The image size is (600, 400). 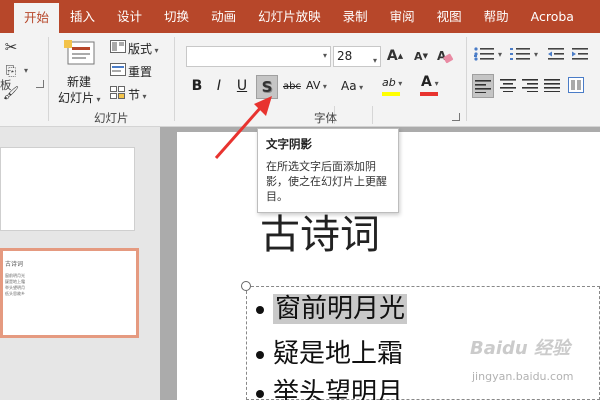 What do you see at coordinates (340, 309) in the screenshot?
I see `selected-text: 窗前明月光` at bounding box center [340, 309].